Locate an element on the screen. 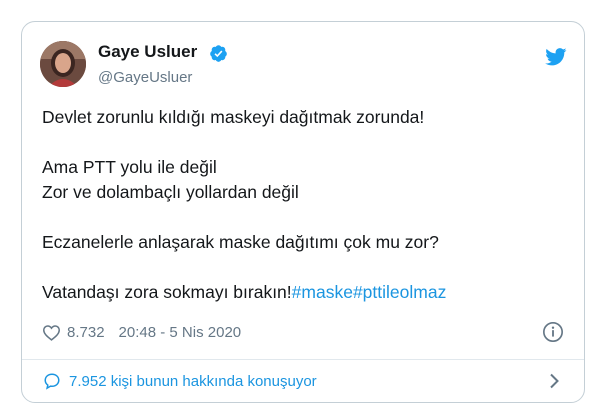 The image size is (600, 414). like-count: 8.732 is located at coordinates (86, 332).